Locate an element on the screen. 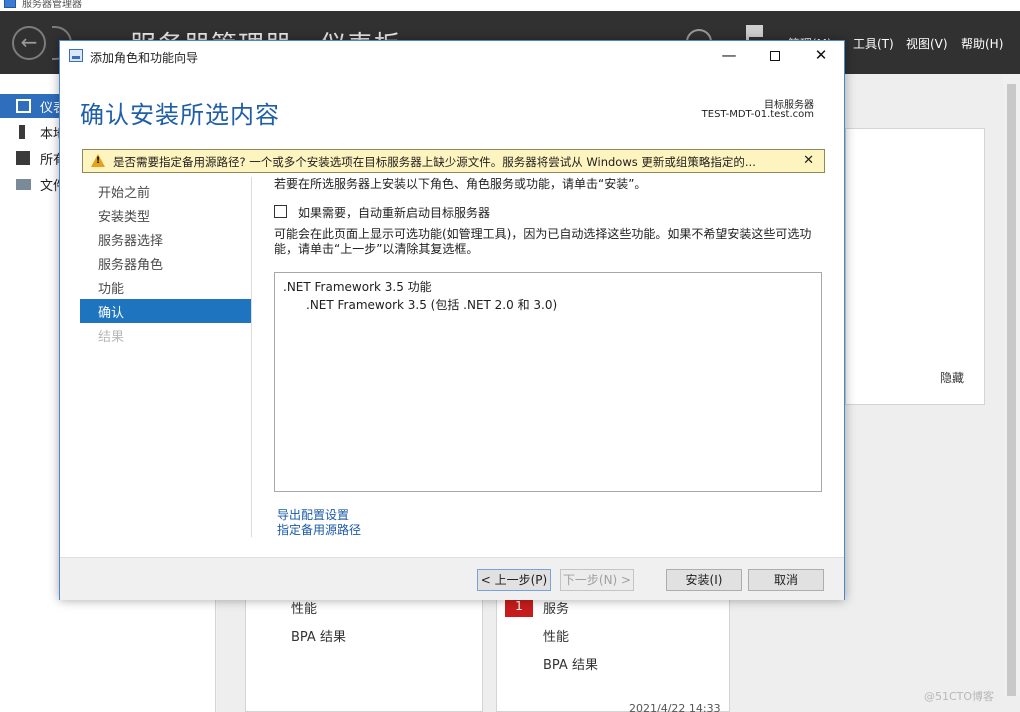 This screenshot has width=1020, height=712. server-manager-window-title: 服务器管理器 is located at coordinates (52, 5).